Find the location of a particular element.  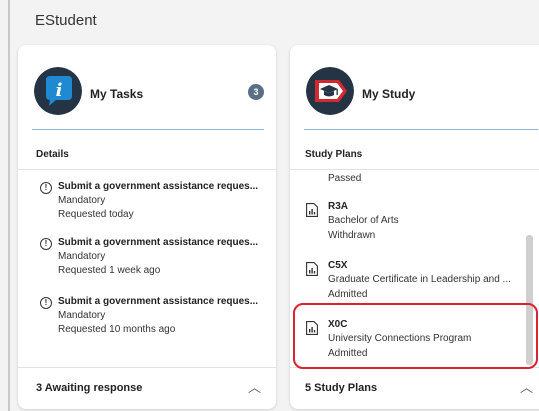

my-tasks-header: i My Tasks 3 is located at coordinates (147, 87).